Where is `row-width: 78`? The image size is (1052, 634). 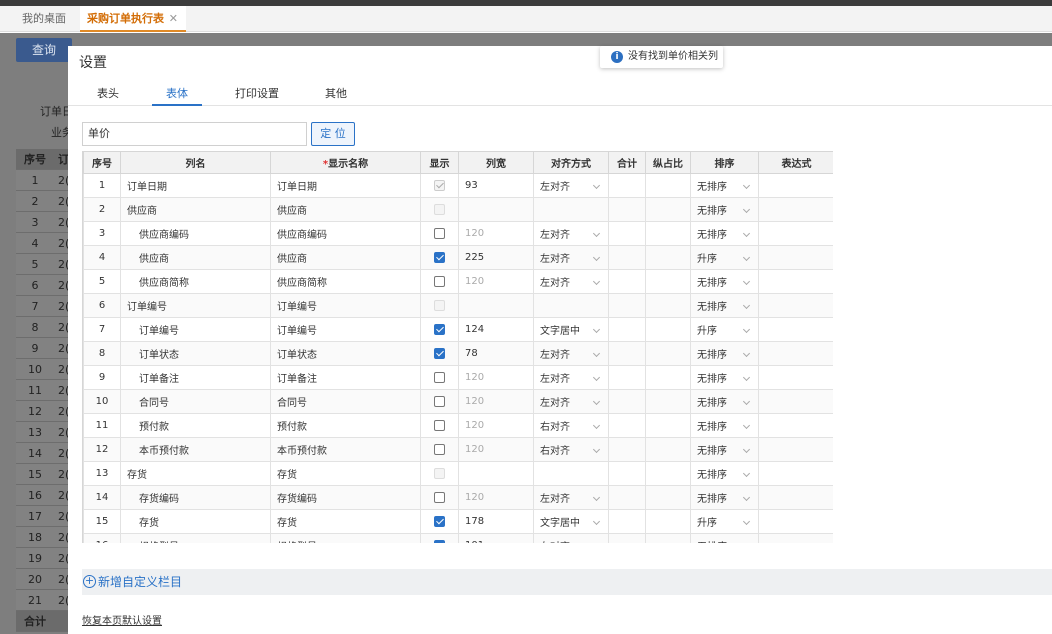
row-width: 78 is located at coordinates (496, 353).